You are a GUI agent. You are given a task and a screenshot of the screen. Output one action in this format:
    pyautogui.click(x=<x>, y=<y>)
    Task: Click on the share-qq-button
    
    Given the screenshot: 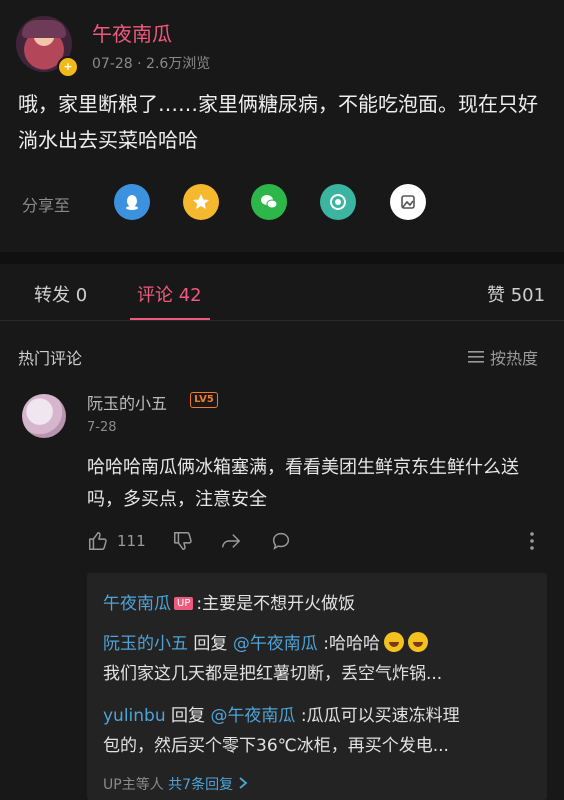 What is the action you would take?
    pyautogui.click(x=132, y=202)
    